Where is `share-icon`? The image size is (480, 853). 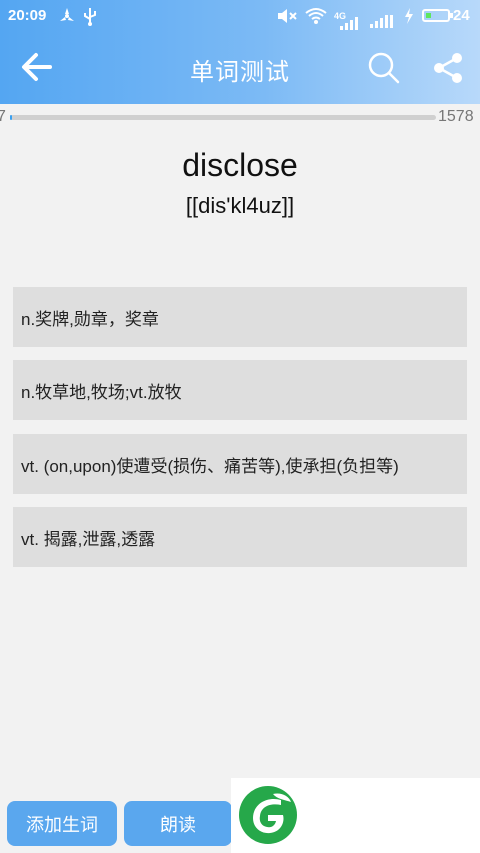 share-icon is located at coordinates (448, 68).